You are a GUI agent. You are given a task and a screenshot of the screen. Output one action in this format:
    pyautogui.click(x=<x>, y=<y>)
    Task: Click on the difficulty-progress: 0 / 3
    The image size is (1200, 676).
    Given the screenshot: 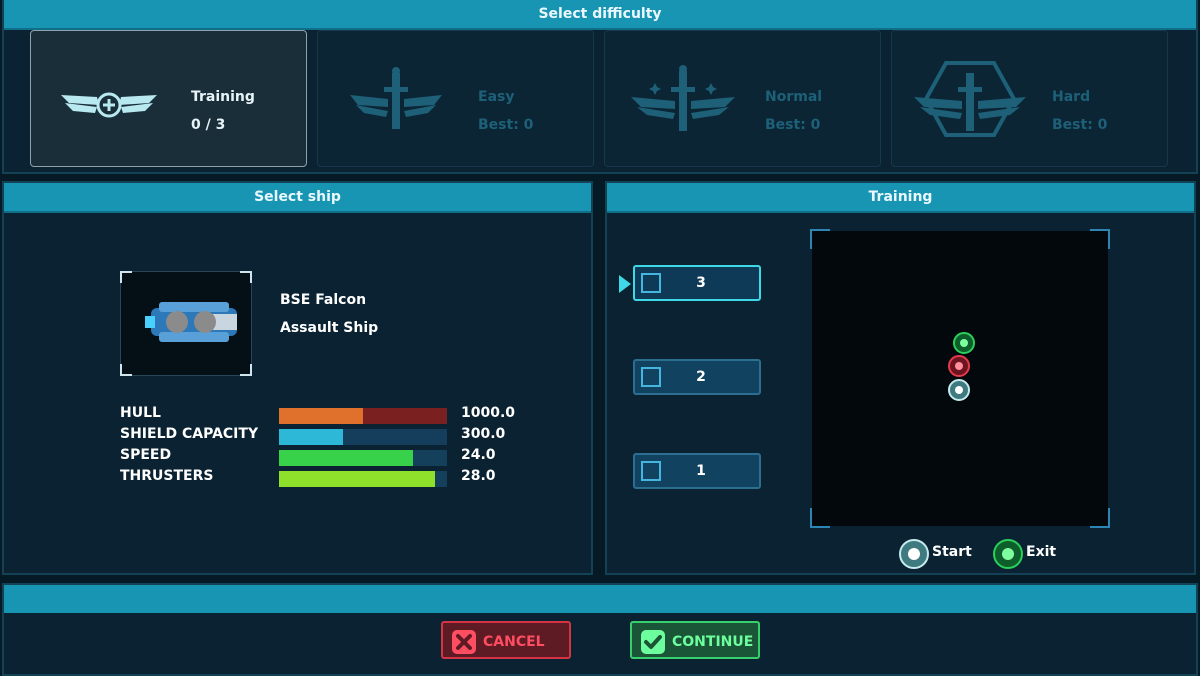 What is the action you would take?
    pyautogui.click(x=208, y=125)
    